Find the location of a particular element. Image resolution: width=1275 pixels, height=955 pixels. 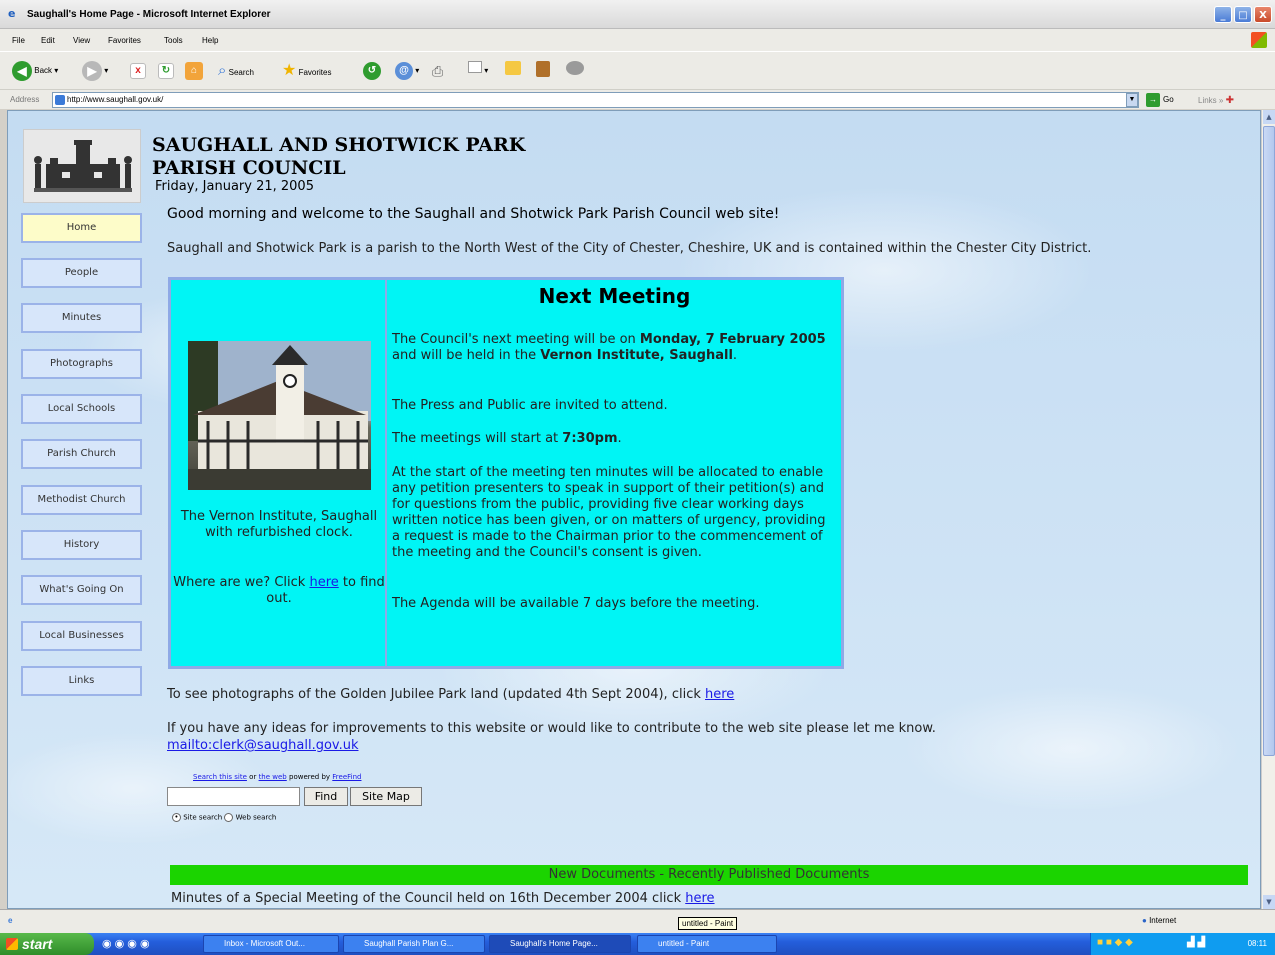

nav-minutes: Minutes is located at coordinates (81, 318).